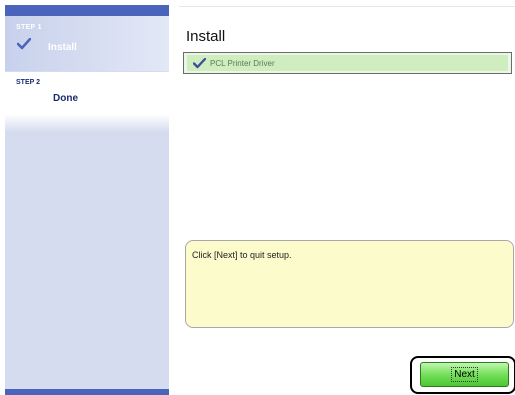 The image size is (515, 395). I want to click on sidebar-top-bar, so click(87, 10).